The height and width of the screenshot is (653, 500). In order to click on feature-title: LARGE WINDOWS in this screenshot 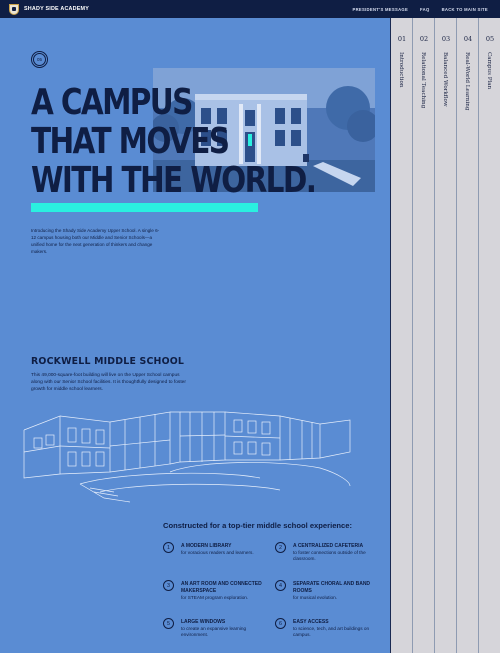, I will do `click(203, 622)`.